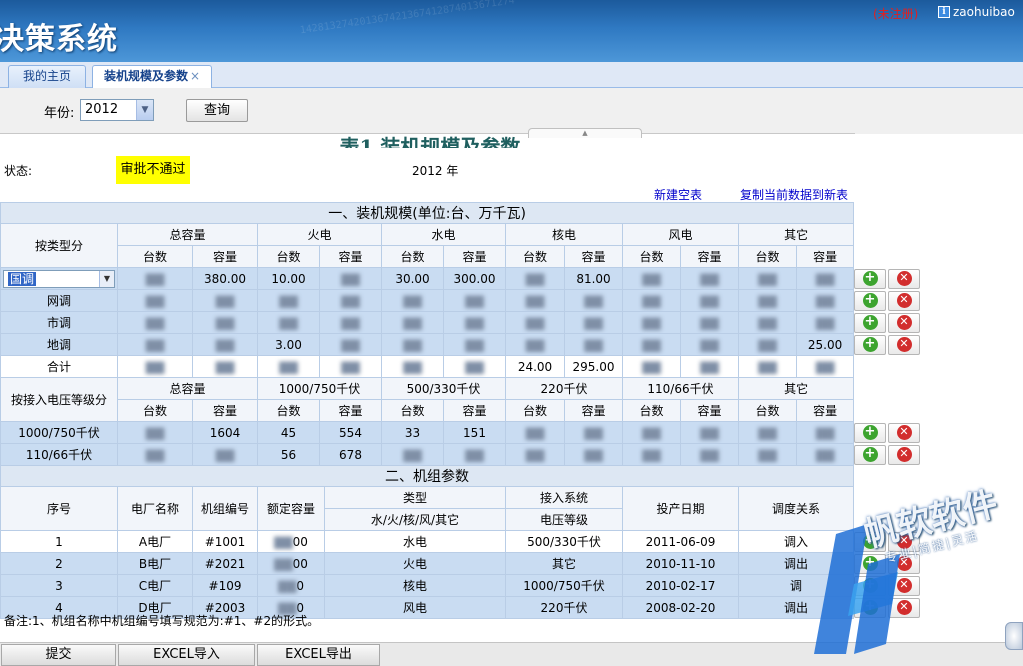  I want to click on voltage-cell: 其它, so click(564, 563).